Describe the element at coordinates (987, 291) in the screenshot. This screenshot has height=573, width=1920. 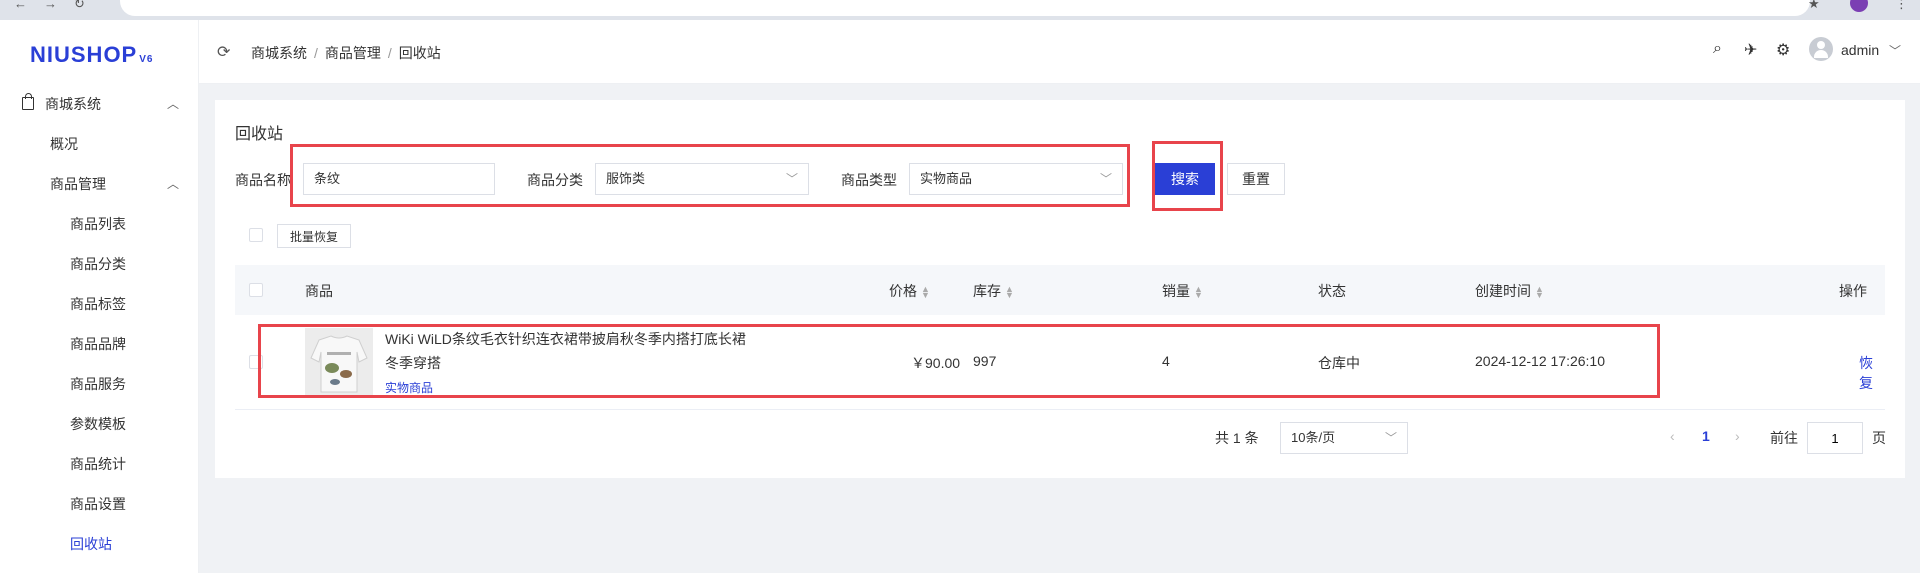
I see `column-stock-label: 库存` at that location.